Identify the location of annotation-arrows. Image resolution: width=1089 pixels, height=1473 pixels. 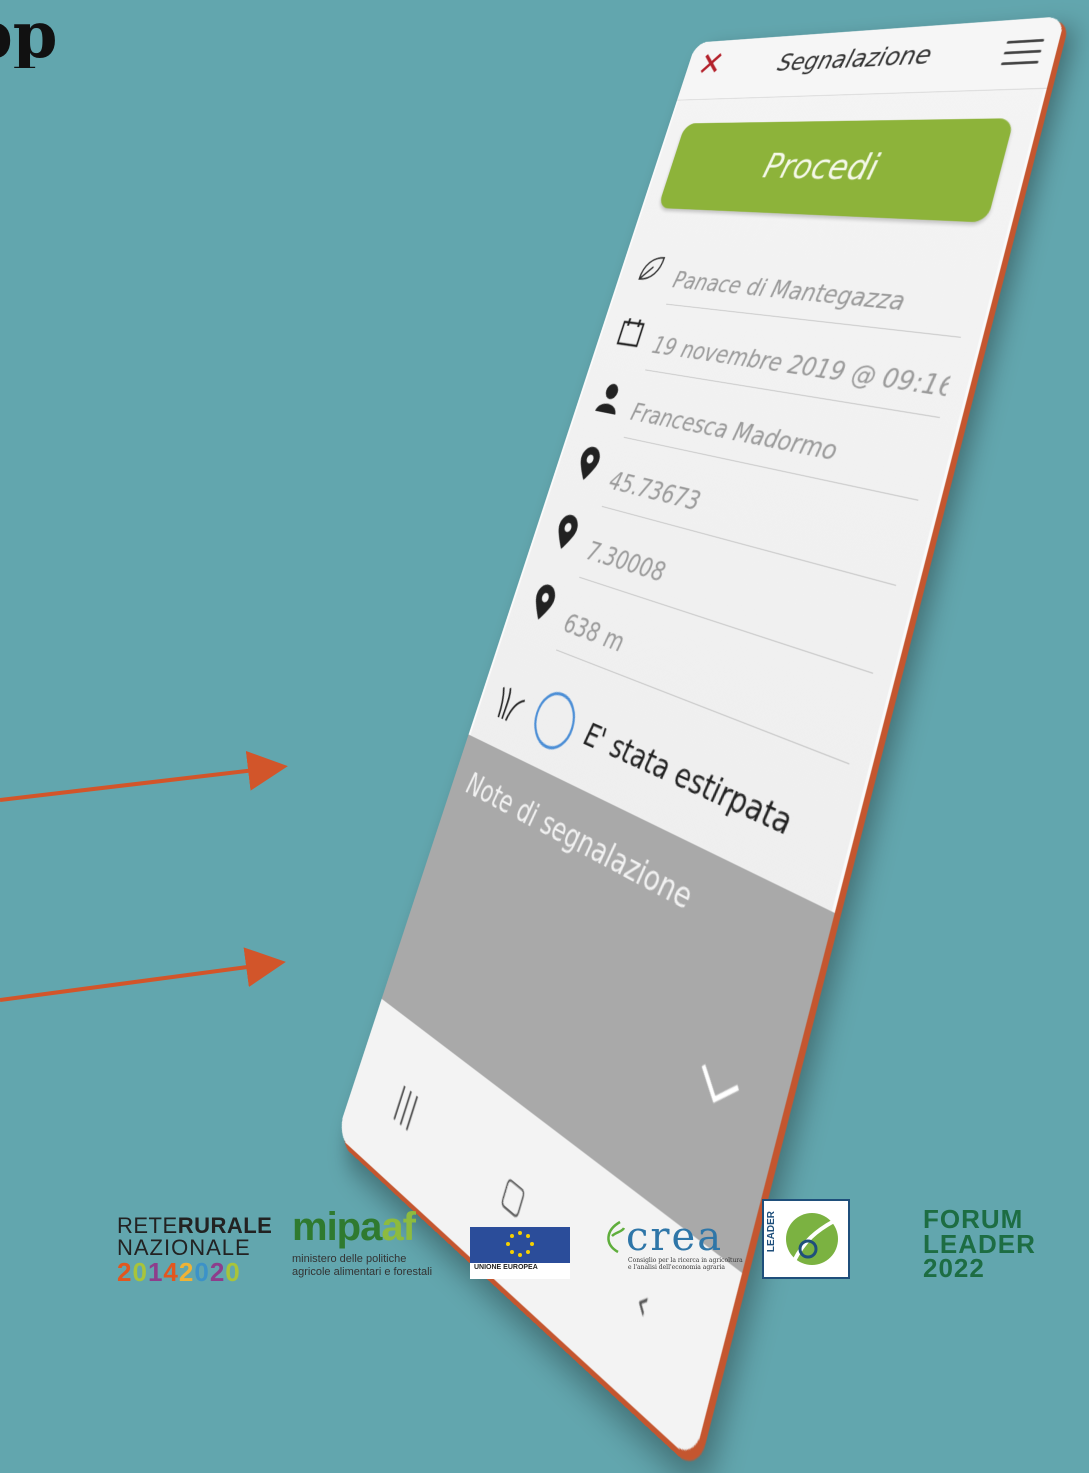
(144, 876).